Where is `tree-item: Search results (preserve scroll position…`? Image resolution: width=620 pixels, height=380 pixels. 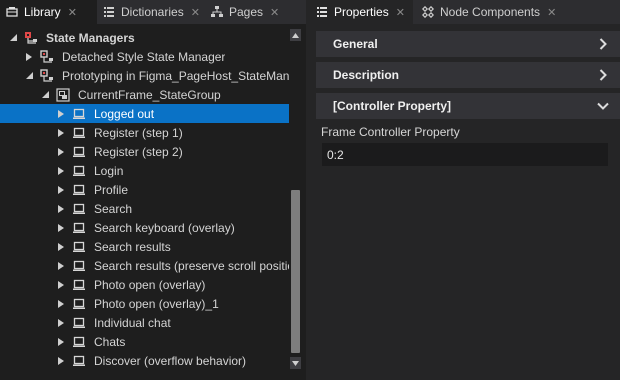 tree-item: Search results (preserve scroll position… is located at coordinates (144, 265).